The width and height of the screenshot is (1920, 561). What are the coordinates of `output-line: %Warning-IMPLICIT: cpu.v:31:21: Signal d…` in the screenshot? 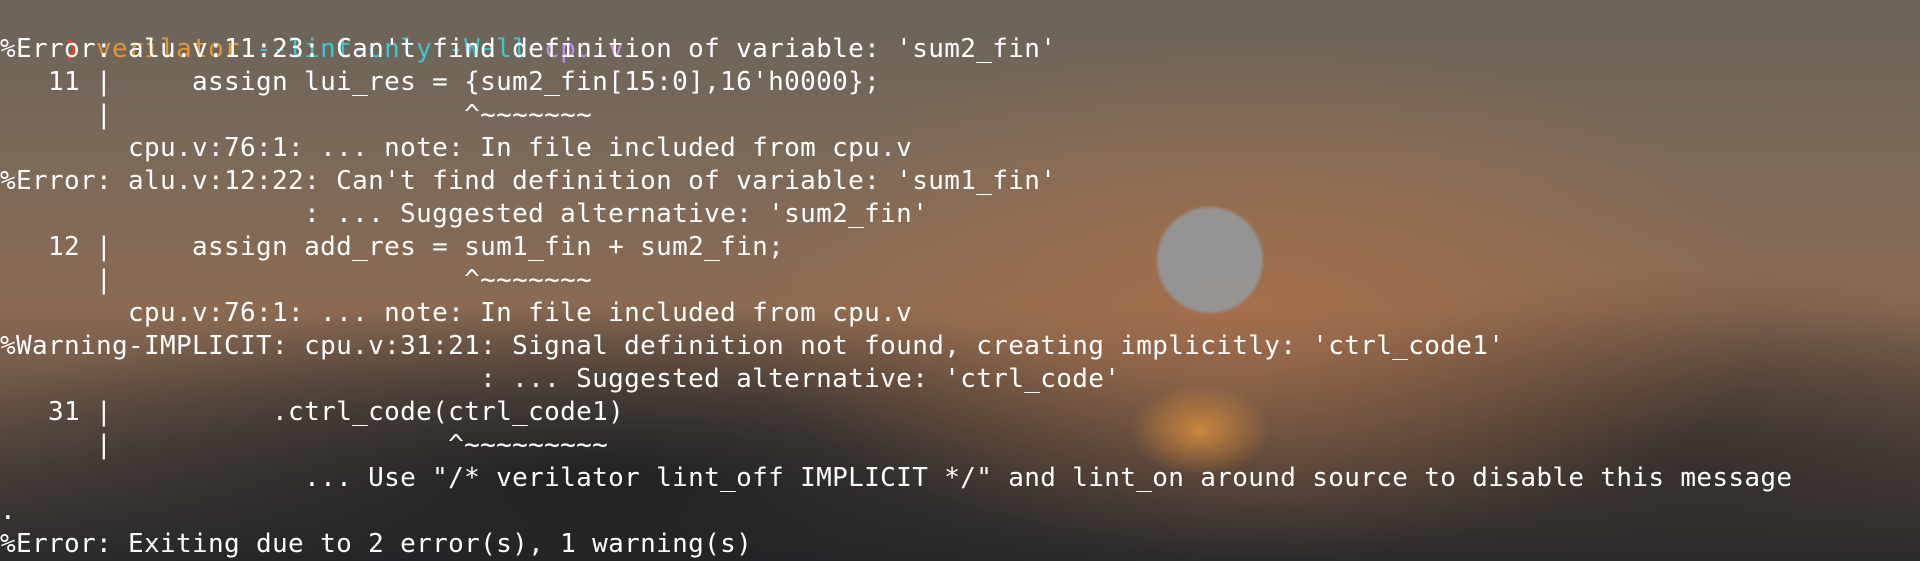 It's located at (752, 346).